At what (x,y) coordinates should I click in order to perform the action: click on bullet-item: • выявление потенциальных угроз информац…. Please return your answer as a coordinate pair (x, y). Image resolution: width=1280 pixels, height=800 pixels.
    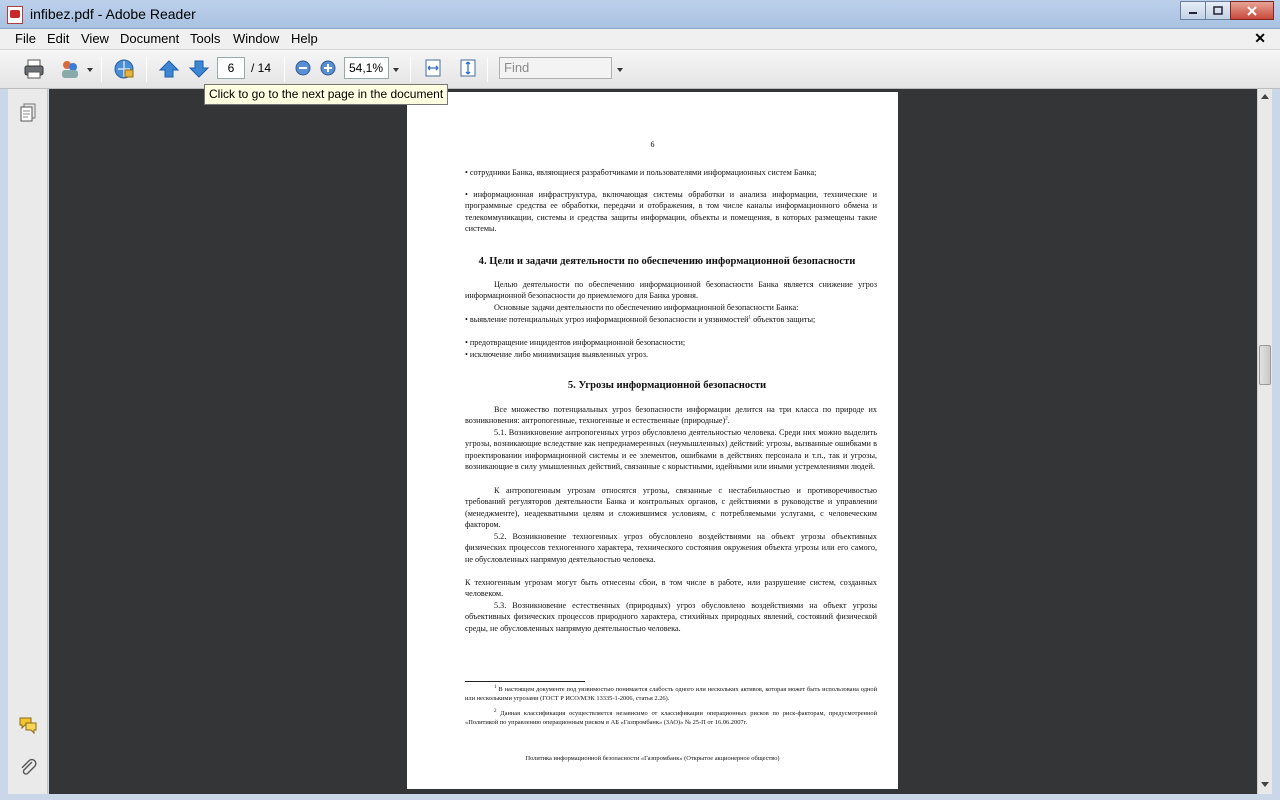
    Looking at the image, I should click on (671, 319).